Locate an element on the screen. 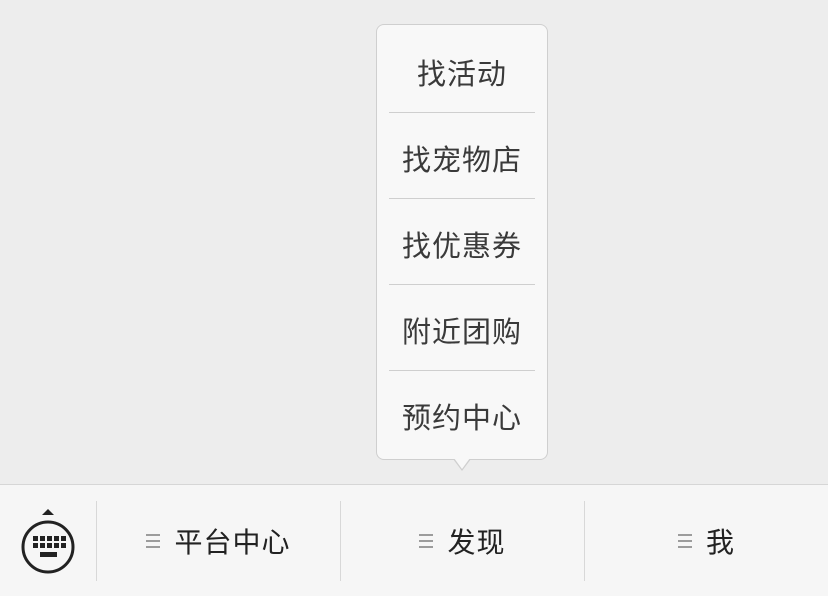 The height and width of the screenshot is (596, 828). keyboard-toggle-icon is located at coordinates (48, 541).